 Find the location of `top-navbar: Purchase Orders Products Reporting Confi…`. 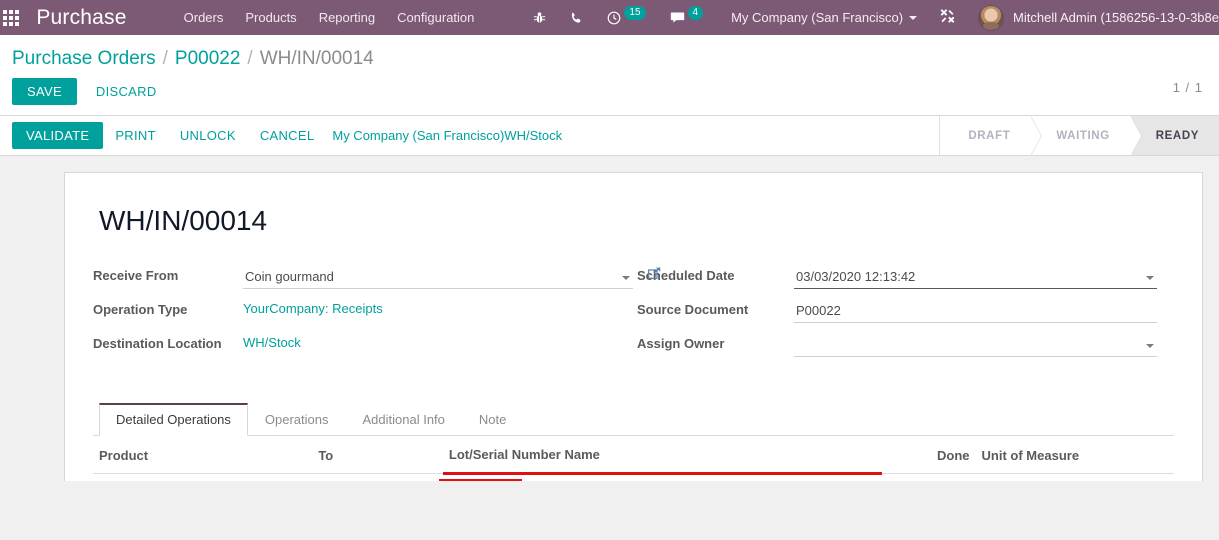

top-navbar: Purchase Orders Products Reporting Confi… is located at coordinates (609, 17).